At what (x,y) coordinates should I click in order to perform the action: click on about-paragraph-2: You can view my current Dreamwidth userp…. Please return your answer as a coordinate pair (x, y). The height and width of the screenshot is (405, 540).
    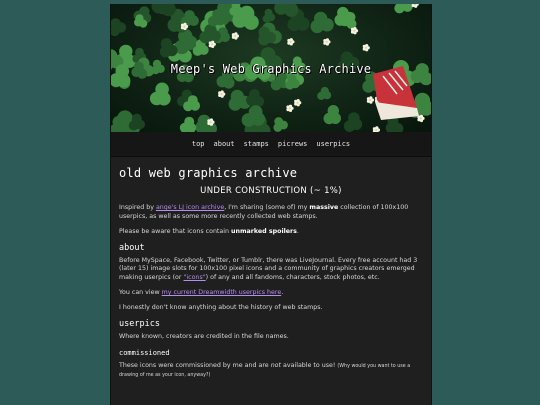
    Looking at the image, I should click on (271, 293).